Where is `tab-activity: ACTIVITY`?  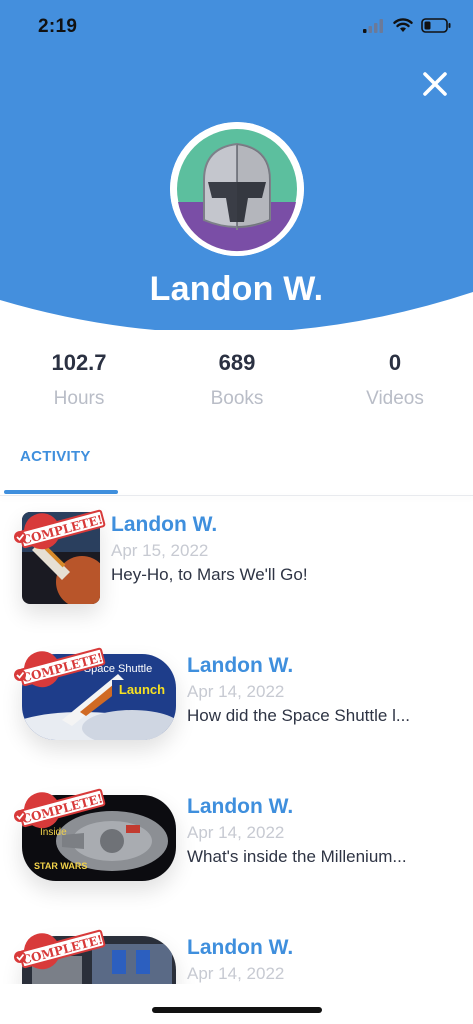 tab-activity: ACTIVITY is located at coordinates (61, 468).